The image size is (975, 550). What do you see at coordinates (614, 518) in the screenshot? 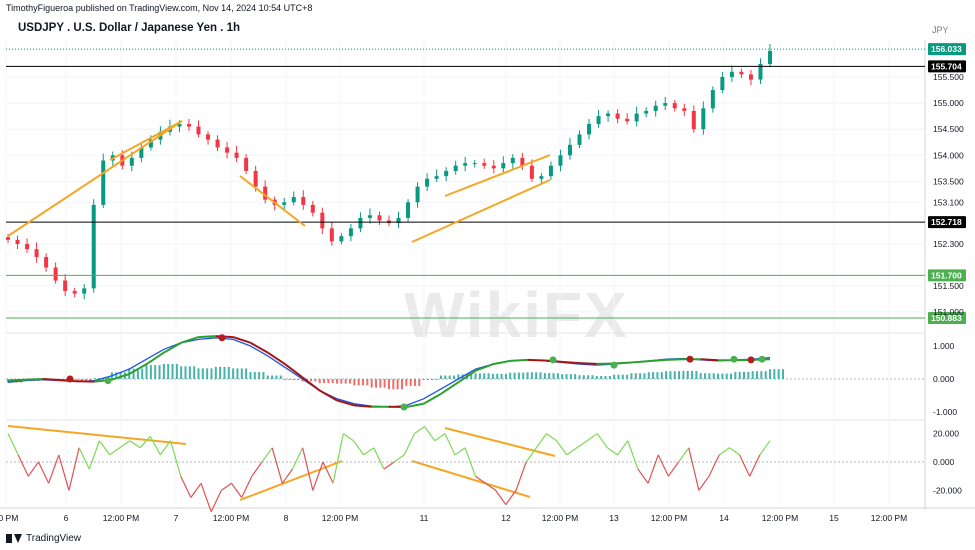
I see `time-tick-label: 13` at bounding box center [614, 518].